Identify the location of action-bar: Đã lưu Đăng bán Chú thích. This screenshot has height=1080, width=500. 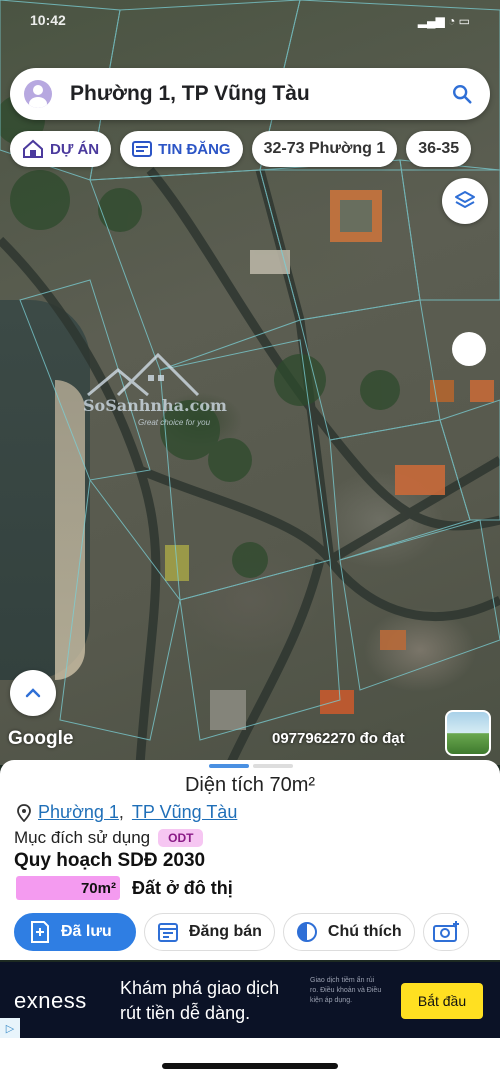
(241, 932).